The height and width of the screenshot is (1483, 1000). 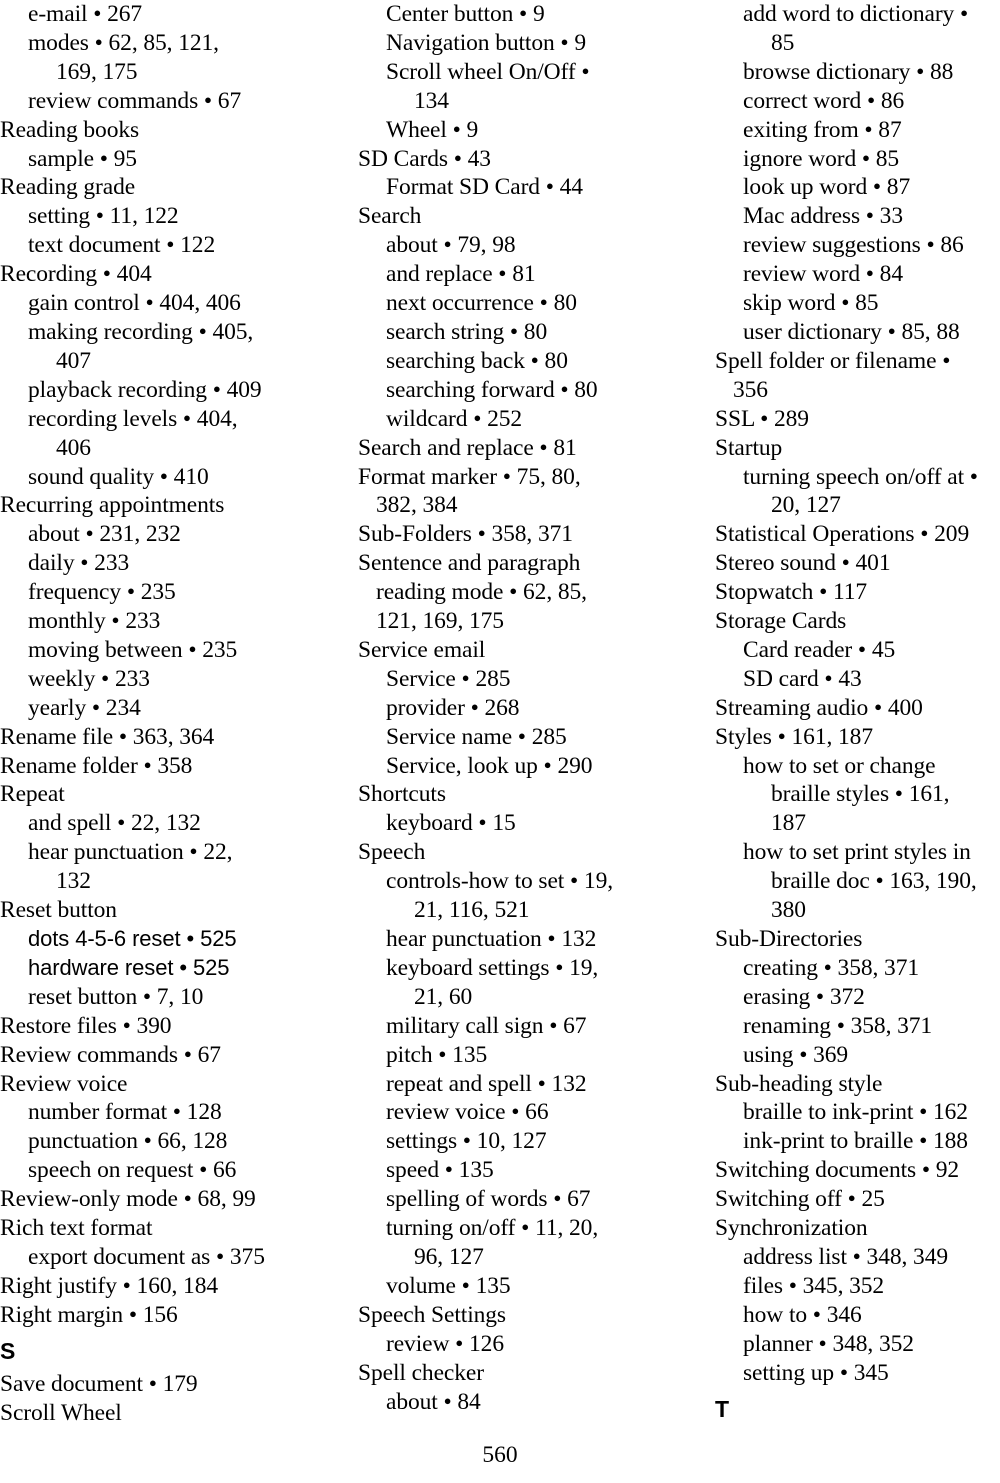 I want to click on index-entry-line: 21, 116, 521, so click(x=472, y=910).